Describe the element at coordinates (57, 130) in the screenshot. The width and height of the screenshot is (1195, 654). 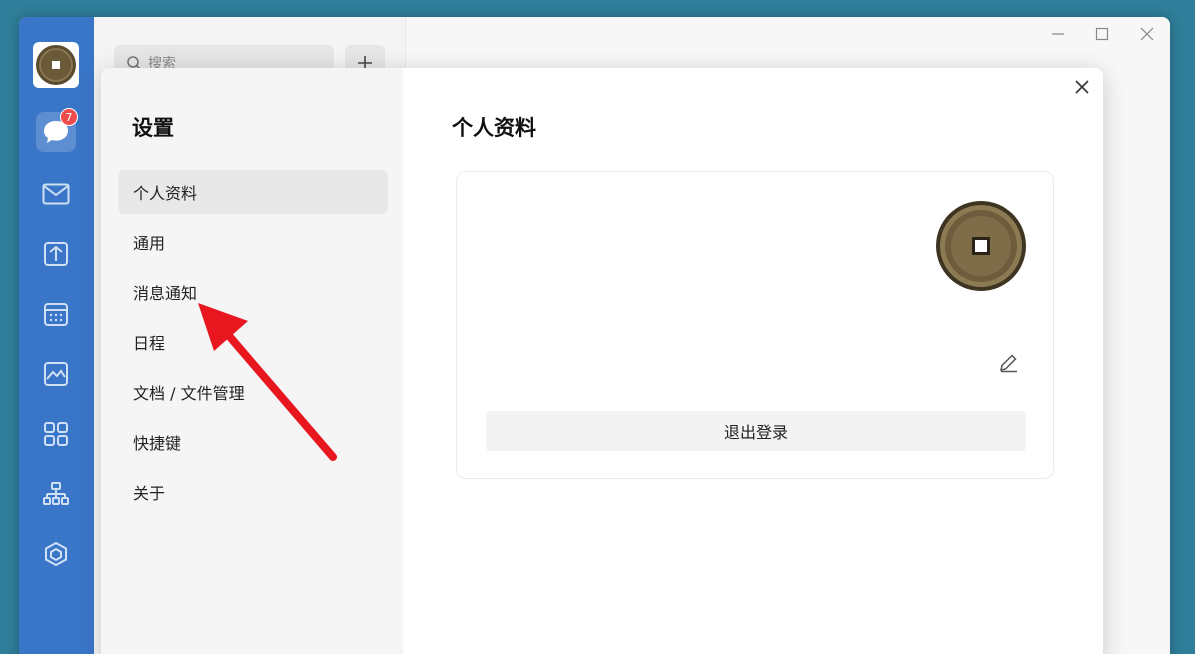
I see `nav-chat: 7` at that location.